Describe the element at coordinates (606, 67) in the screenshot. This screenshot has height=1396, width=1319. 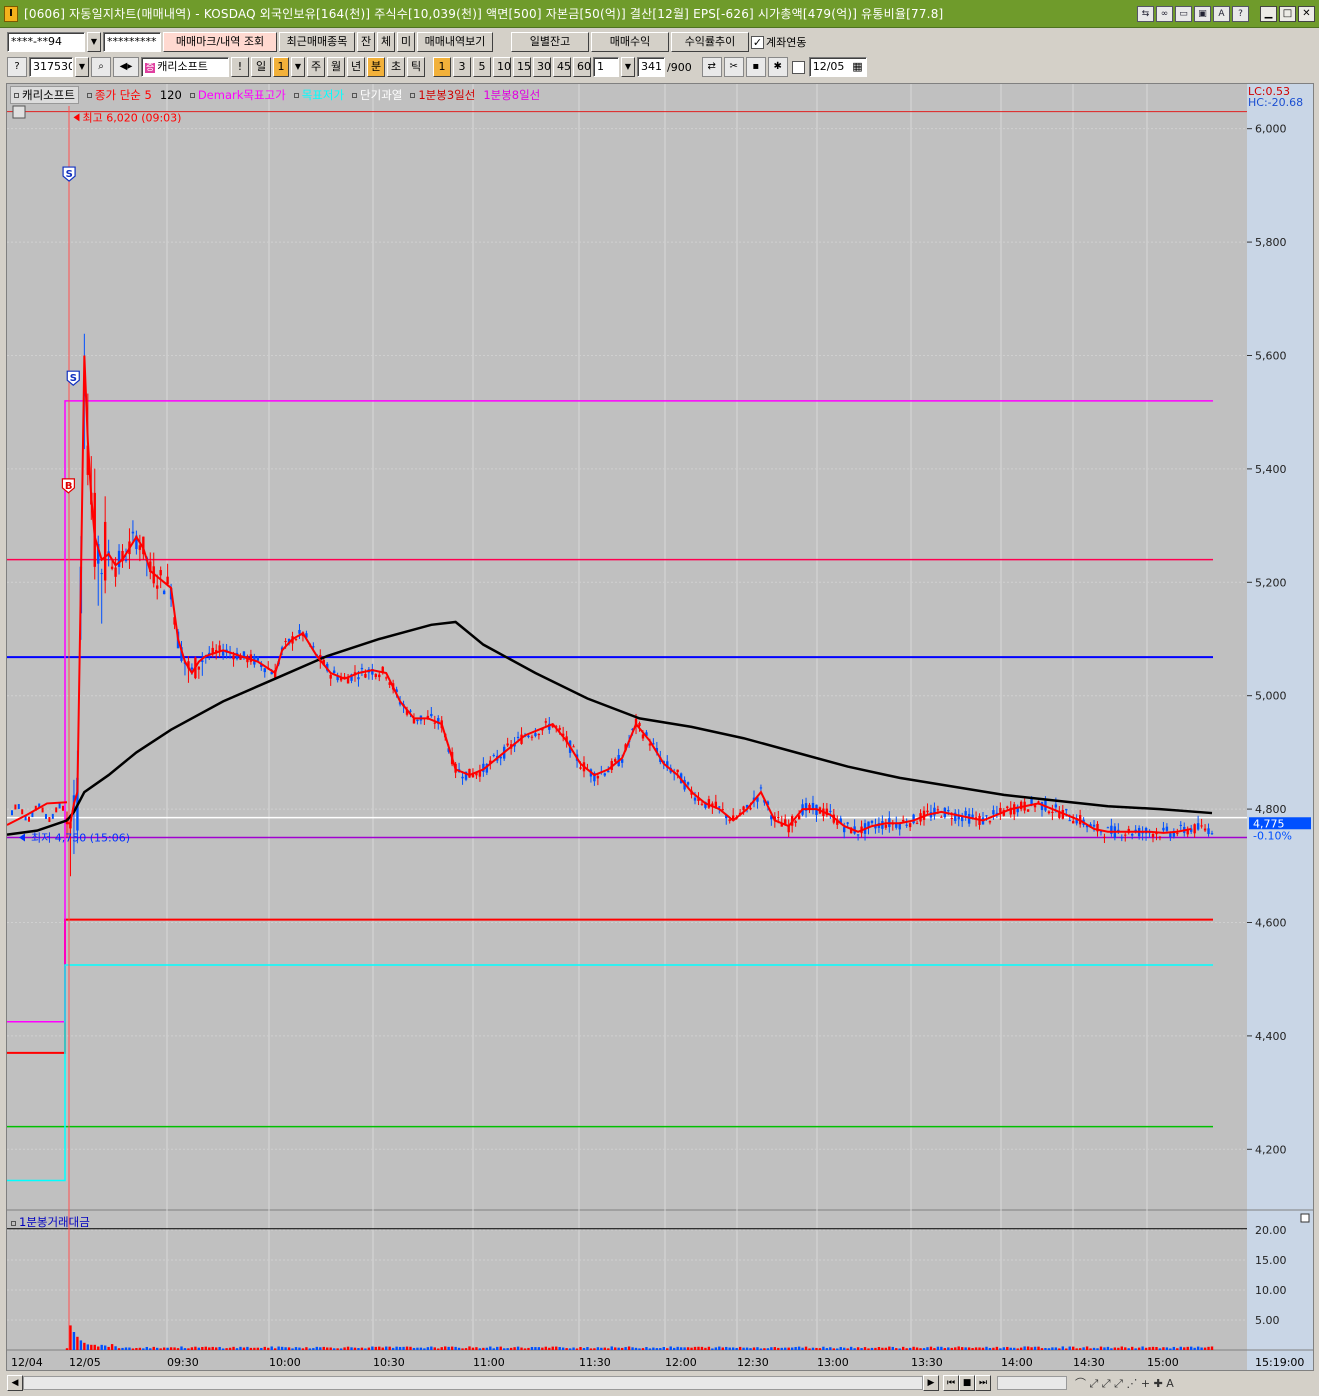
I see `multiplier-select: 1` at that location.